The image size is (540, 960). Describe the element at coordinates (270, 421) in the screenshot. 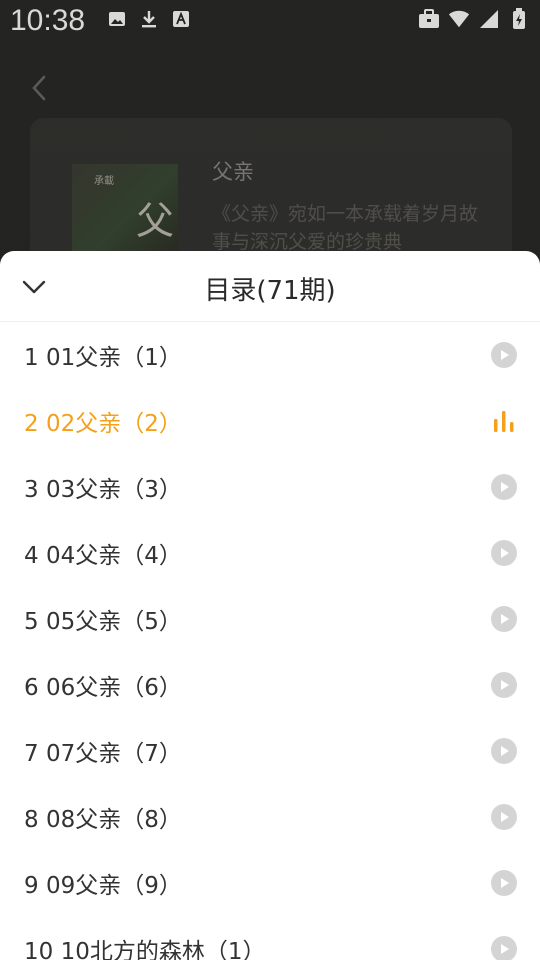

I see `episode-item-2: 2 02父亲（2）` at that location.